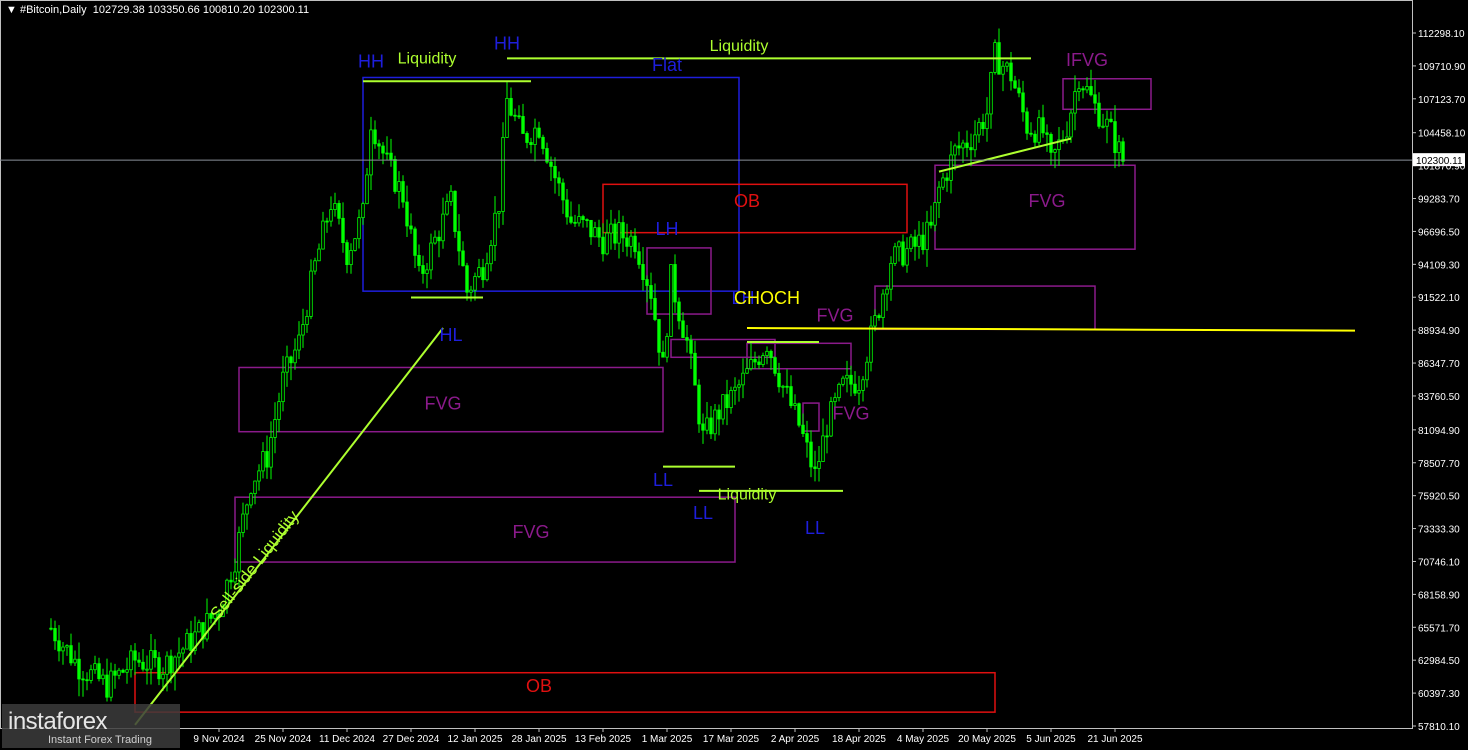  What do you see at coordinates (1051, 739) in the screenshot?
I see `date-tick-label: 5 Jun 2025` at bounding box center [1051, 739].